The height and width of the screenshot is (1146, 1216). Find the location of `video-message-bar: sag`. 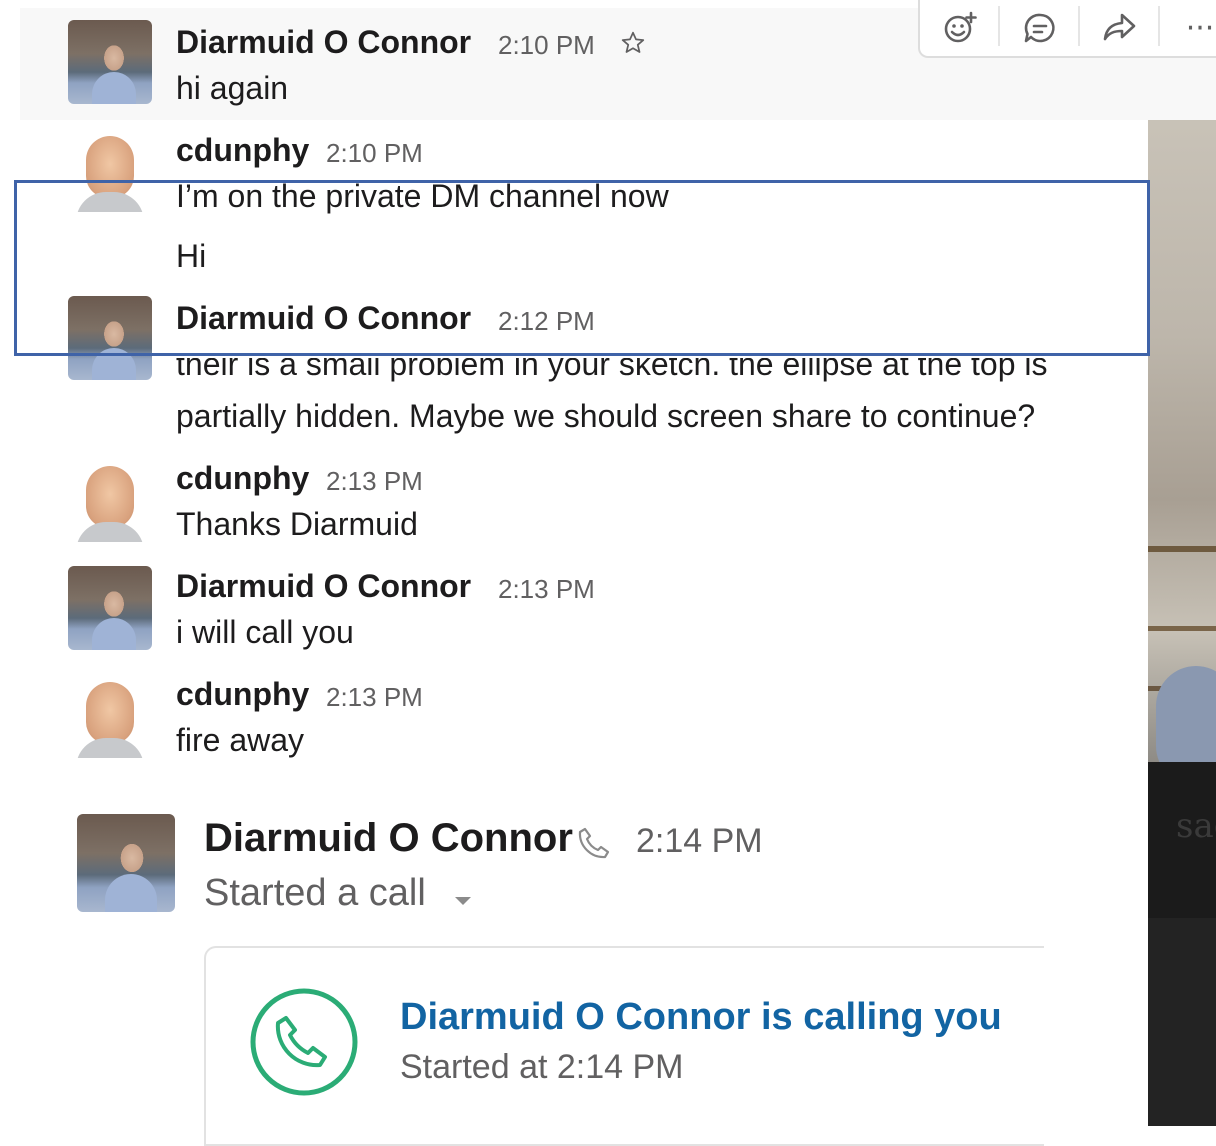

video-message-bar: sag is located at coordinates (1182, 840).